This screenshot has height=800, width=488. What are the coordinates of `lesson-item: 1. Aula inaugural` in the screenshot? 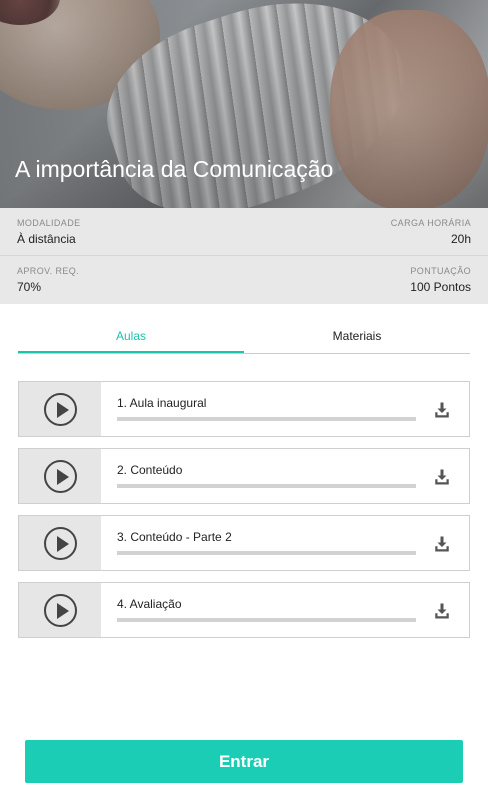 It's located at (244, 409).